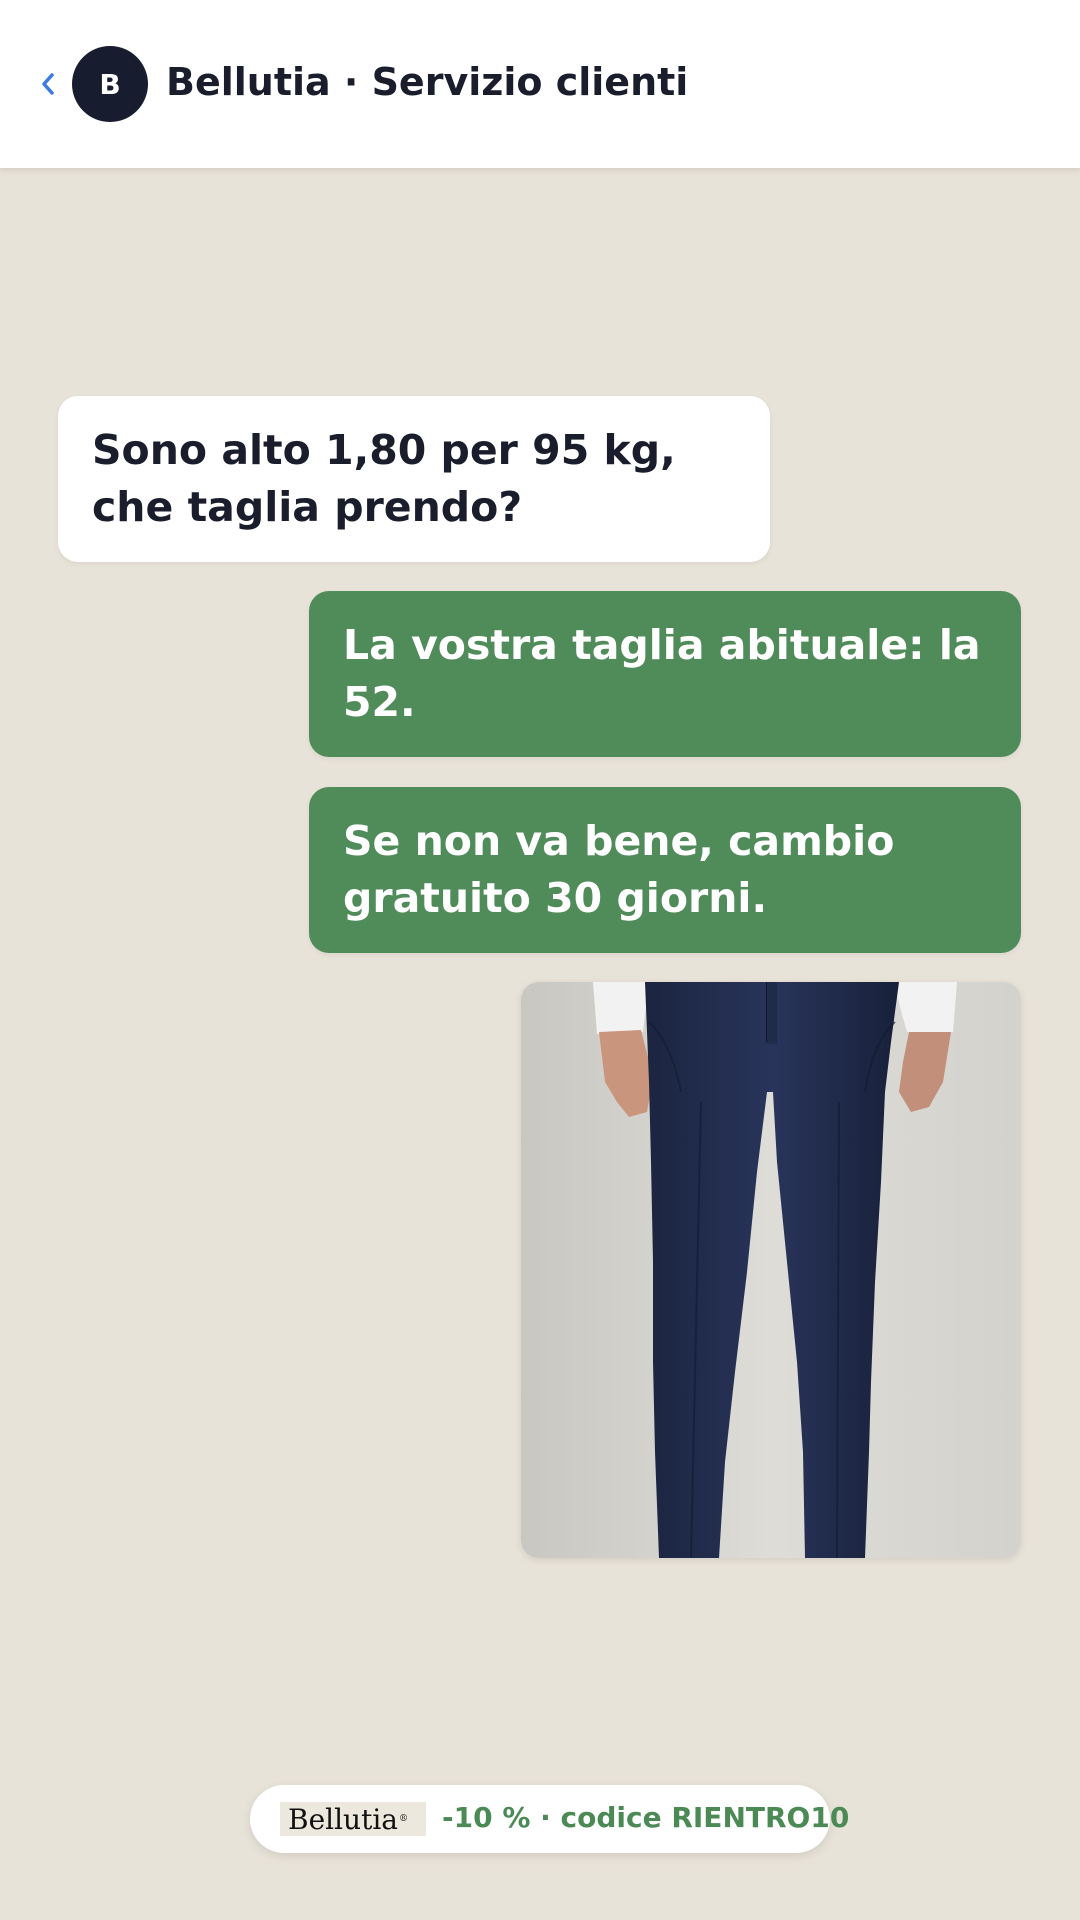 This screenshot has height=1920, width=1080. I want to click on chevron-left-icon, so click(48, 84).